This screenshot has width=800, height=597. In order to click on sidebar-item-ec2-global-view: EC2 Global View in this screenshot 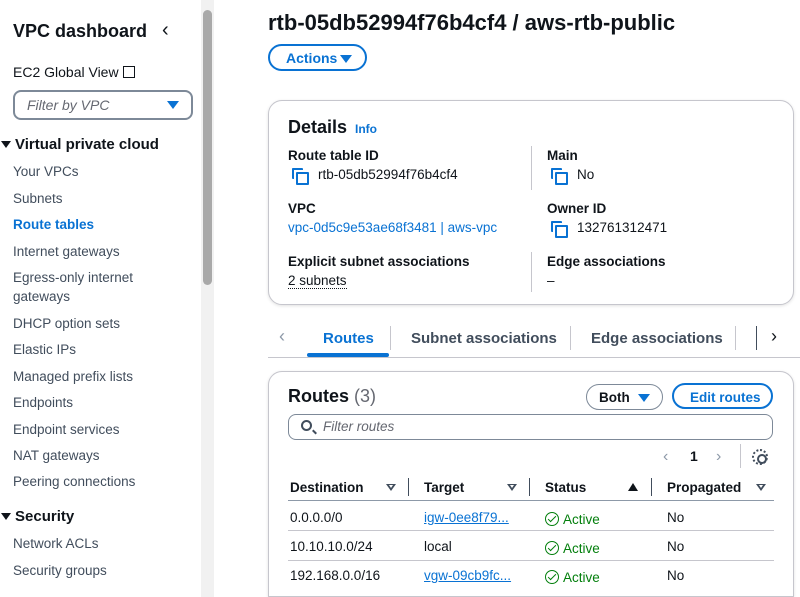, I will do `click(74, 72)`.